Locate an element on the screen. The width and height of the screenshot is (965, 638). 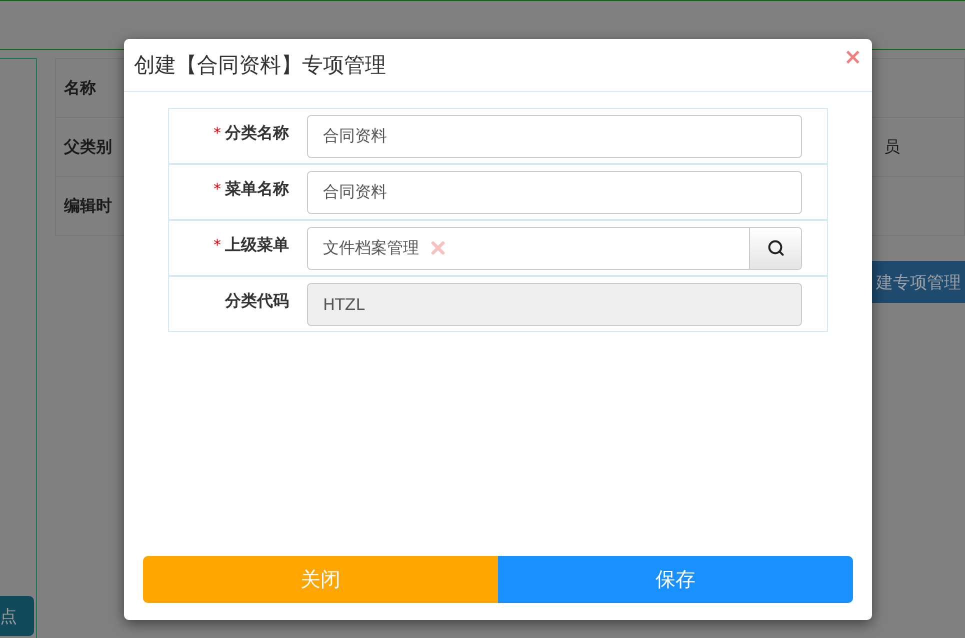
save-button: 保存 is located at coordinates (675, 579).